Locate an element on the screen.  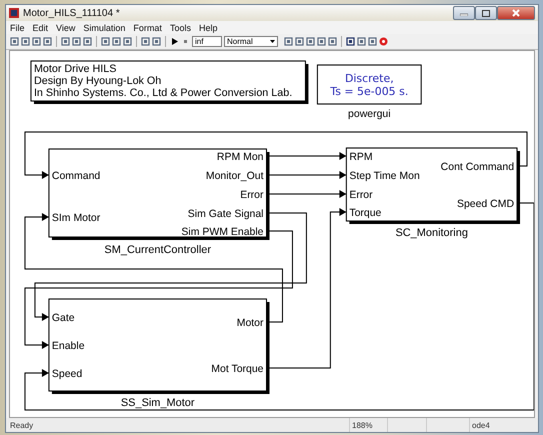
maximize-icon is located at coordinates (486, 13).